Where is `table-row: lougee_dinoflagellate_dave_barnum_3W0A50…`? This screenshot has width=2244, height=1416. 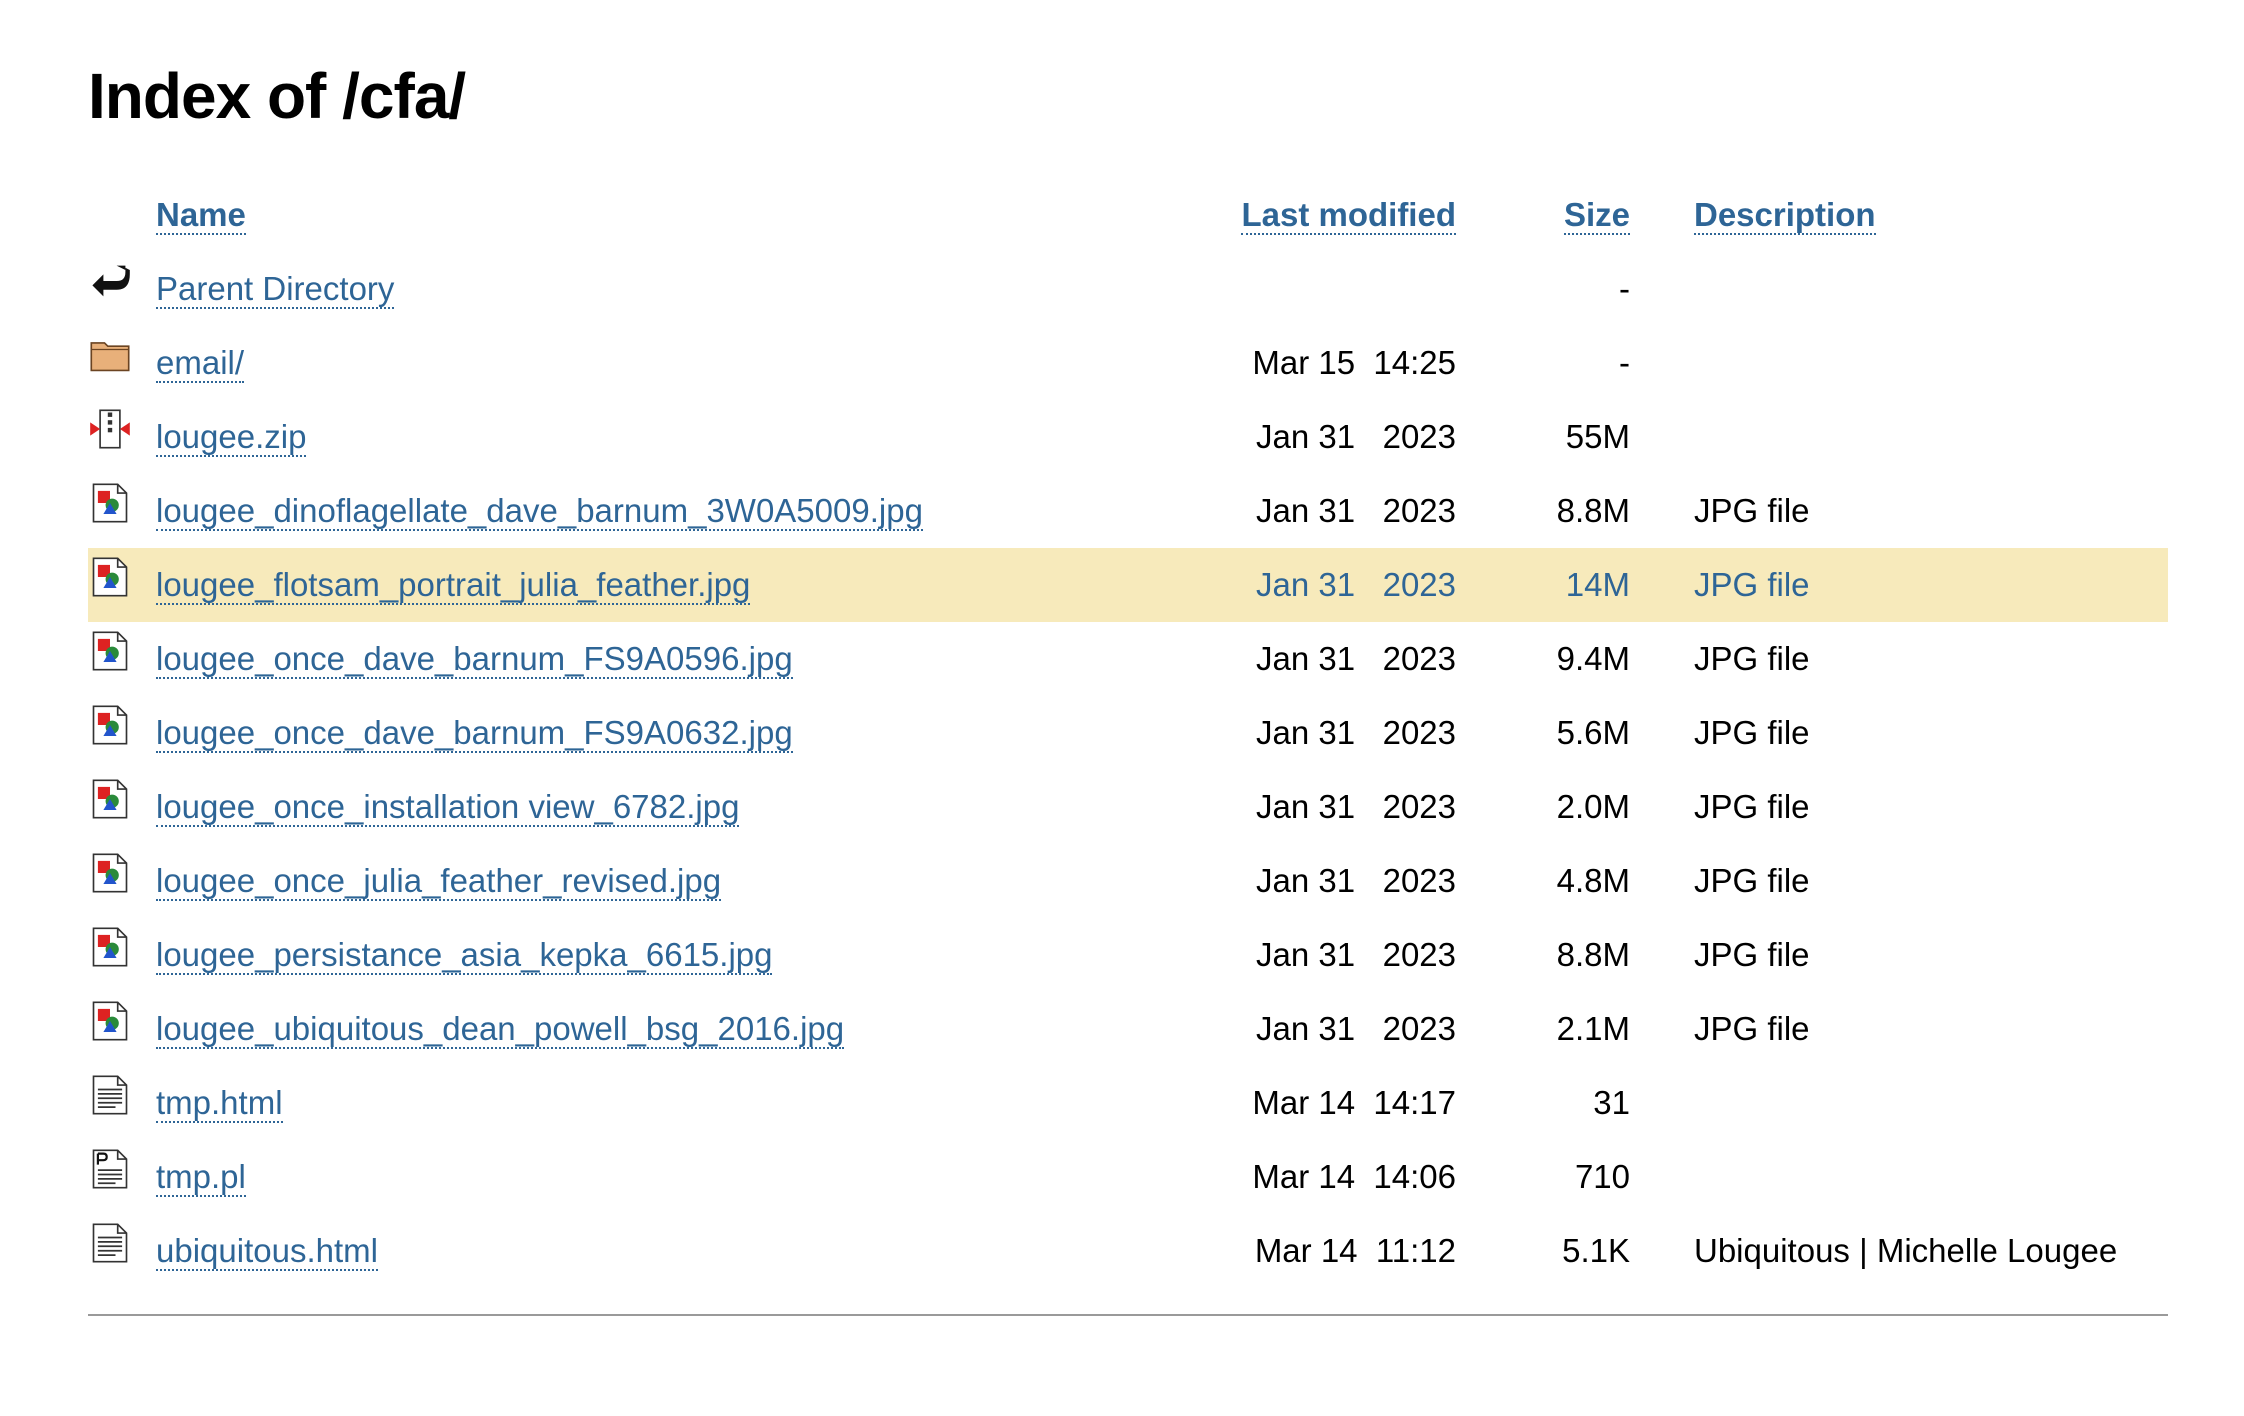 table-row: lougee_dinoflagellate_dave_barnum_3W0A50… is located at coordinates (1128, 511).